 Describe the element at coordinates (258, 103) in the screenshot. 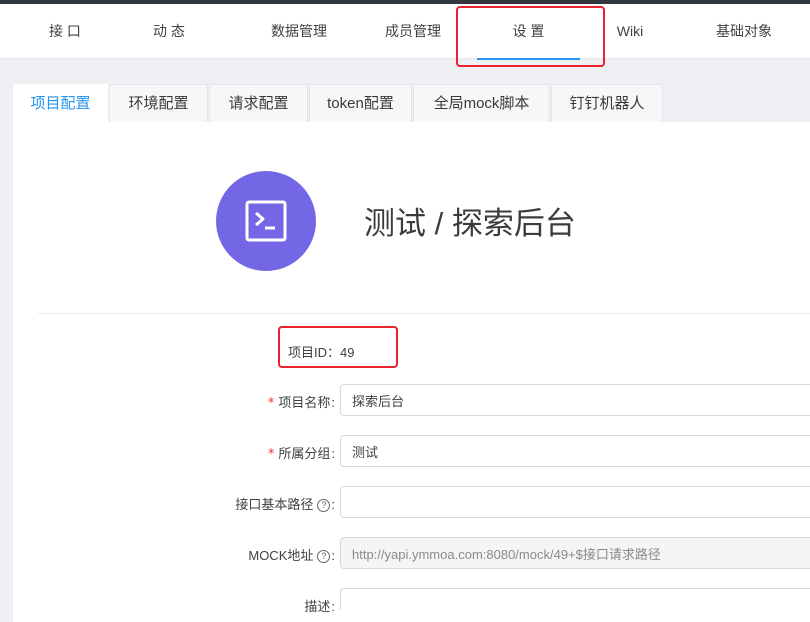

I see `tab-request-config: 请求配置` at that location.